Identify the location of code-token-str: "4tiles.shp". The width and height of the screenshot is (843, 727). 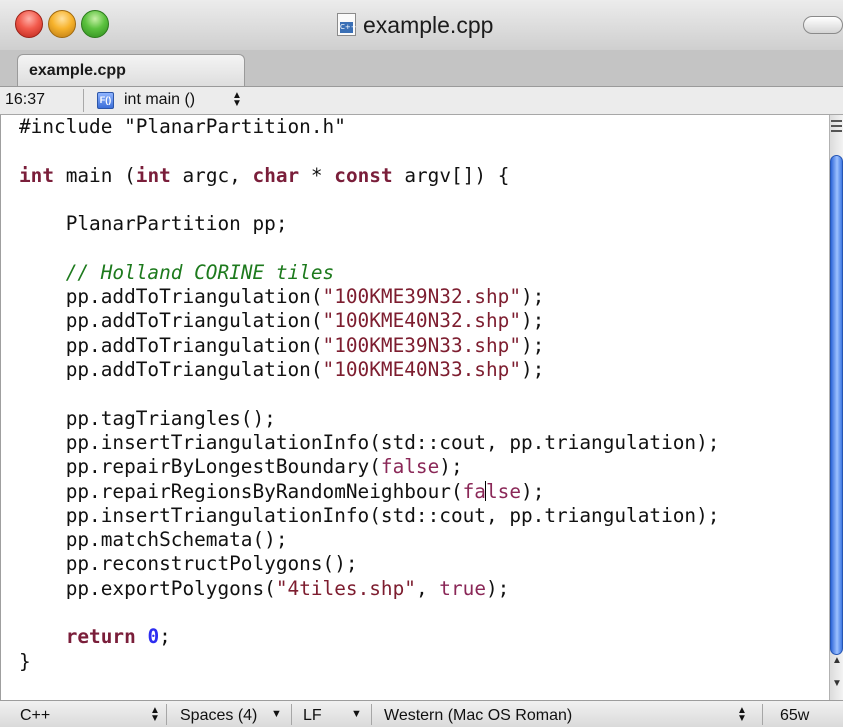
(345, 588).